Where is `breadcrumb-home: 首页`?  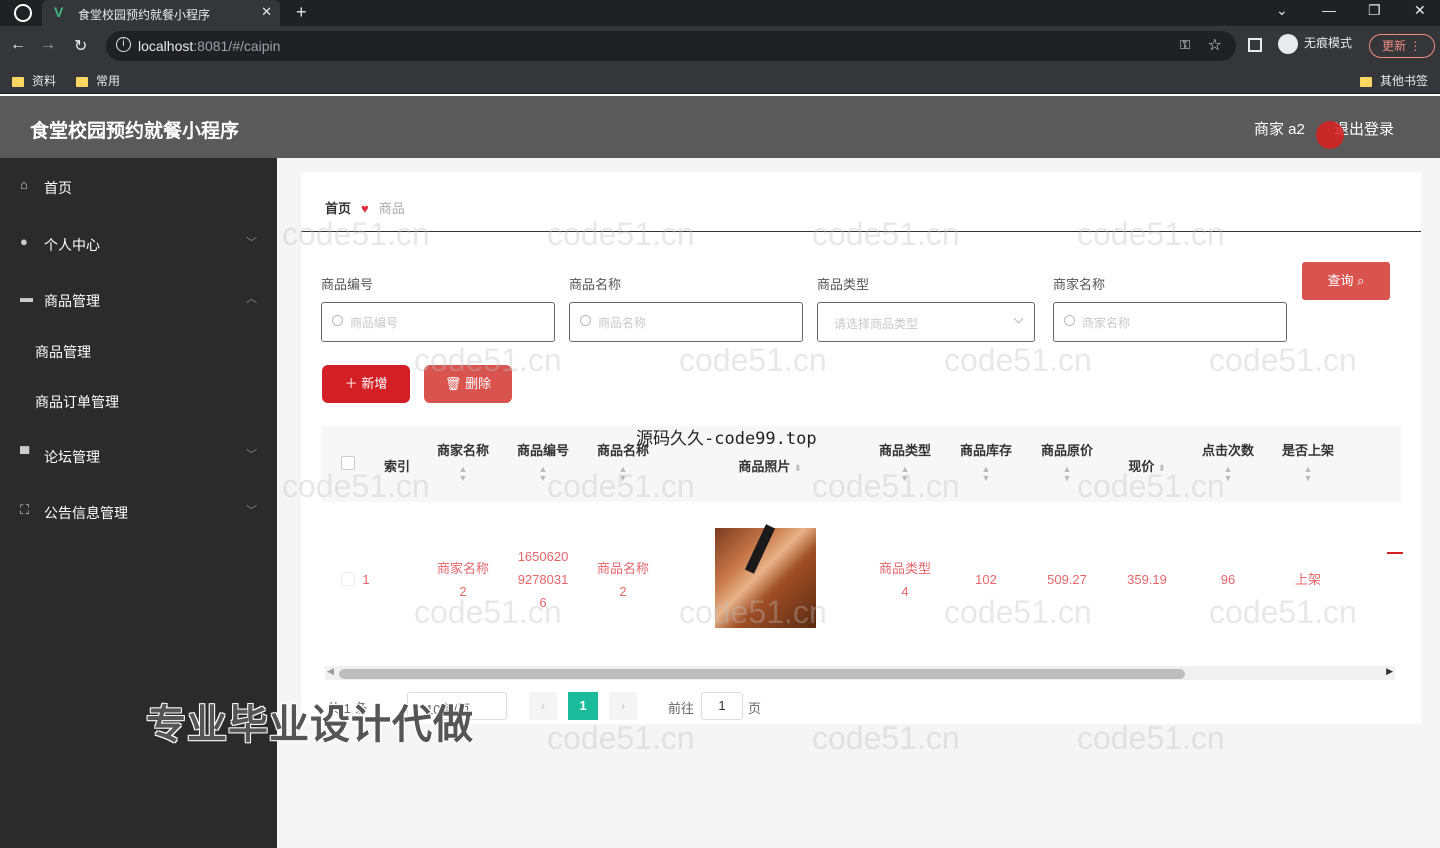 breadcrumb-home: 首页 is located at coordinates (338, 208).